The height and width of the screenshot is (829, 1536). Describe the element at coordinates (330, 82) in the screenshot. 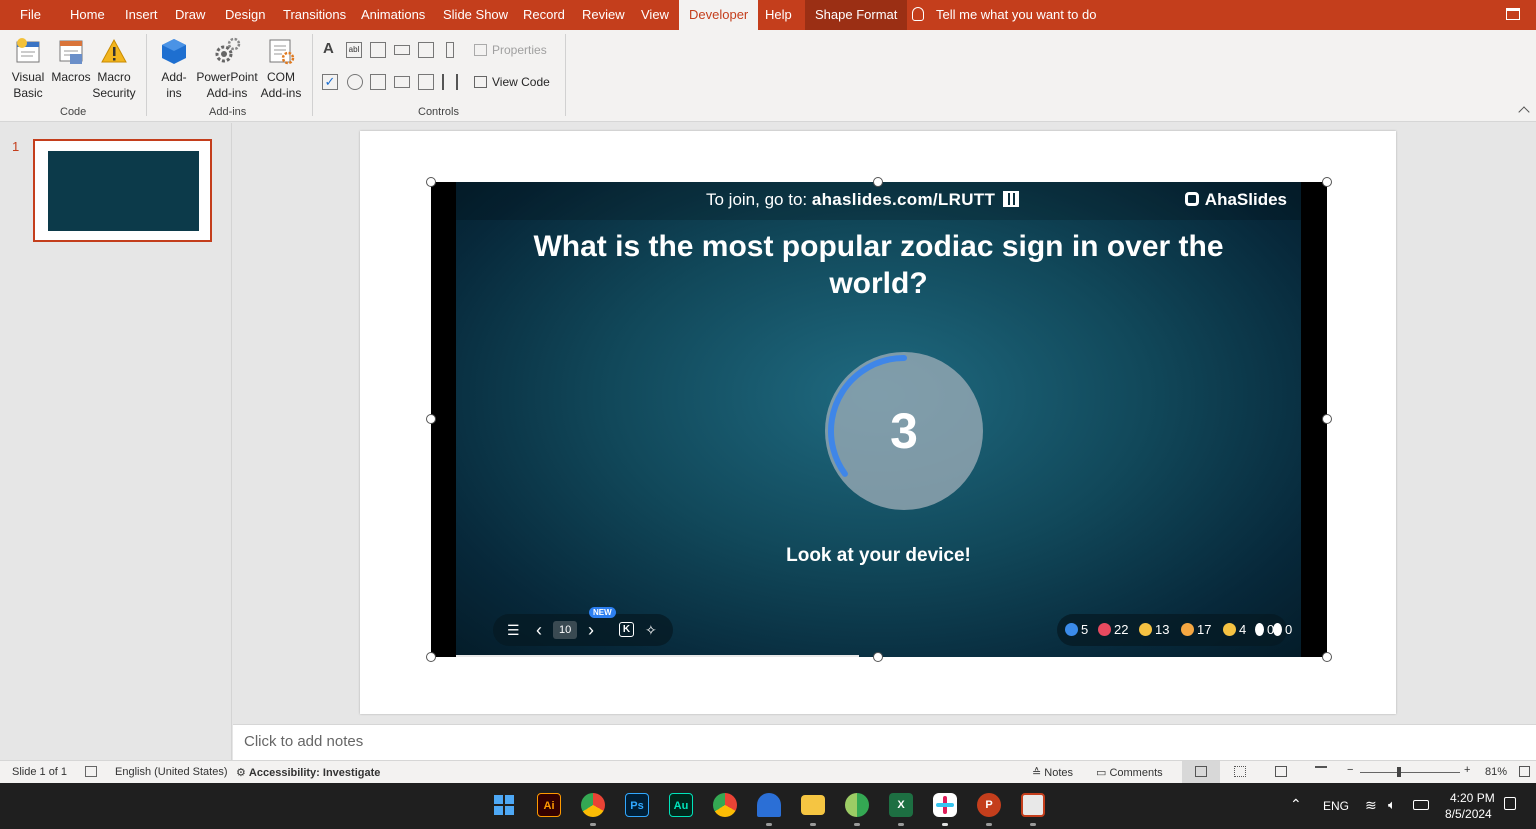

I see `checkbox-control-icon: ✓` at that location.